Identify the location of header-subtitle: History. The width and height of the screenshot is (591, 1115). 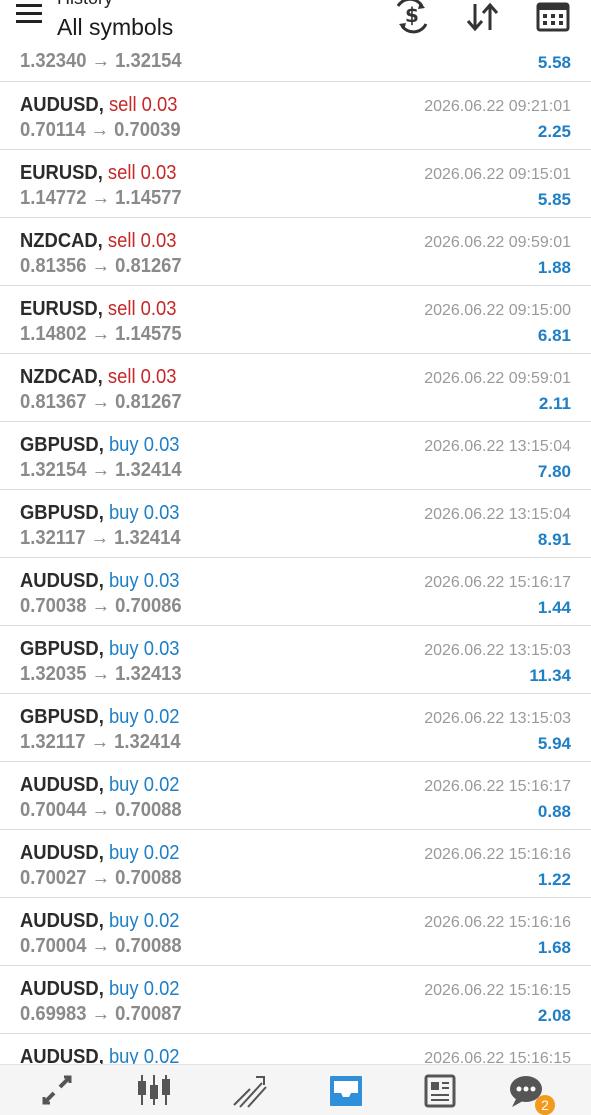
(85, 4).